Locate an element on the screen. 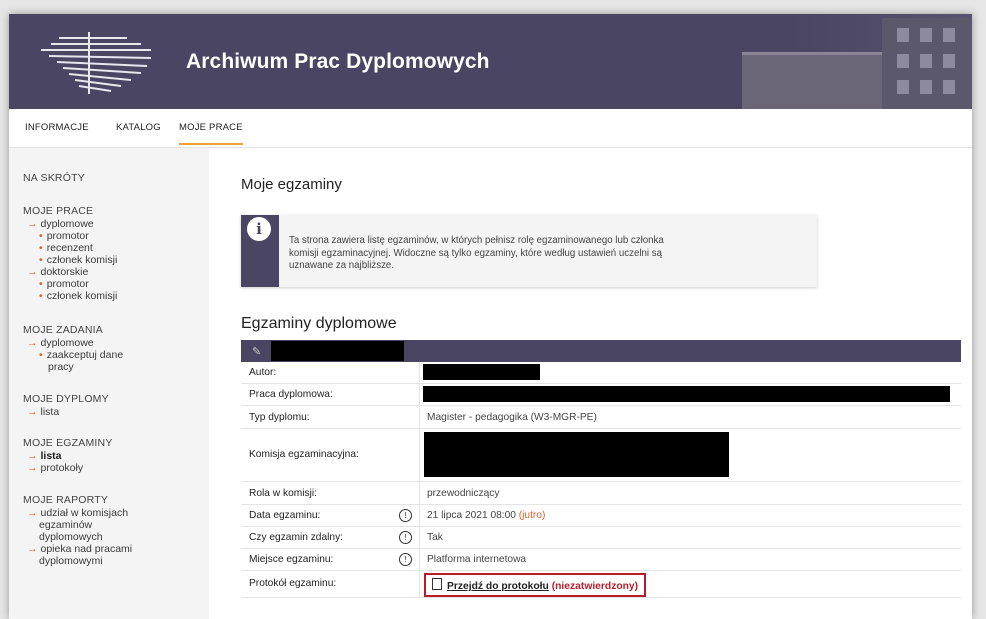 This screenshot has width=986, height=619. sidebar-item-zaakceptuj: • zaakceptuj dane is located at coordinates (81, 355).